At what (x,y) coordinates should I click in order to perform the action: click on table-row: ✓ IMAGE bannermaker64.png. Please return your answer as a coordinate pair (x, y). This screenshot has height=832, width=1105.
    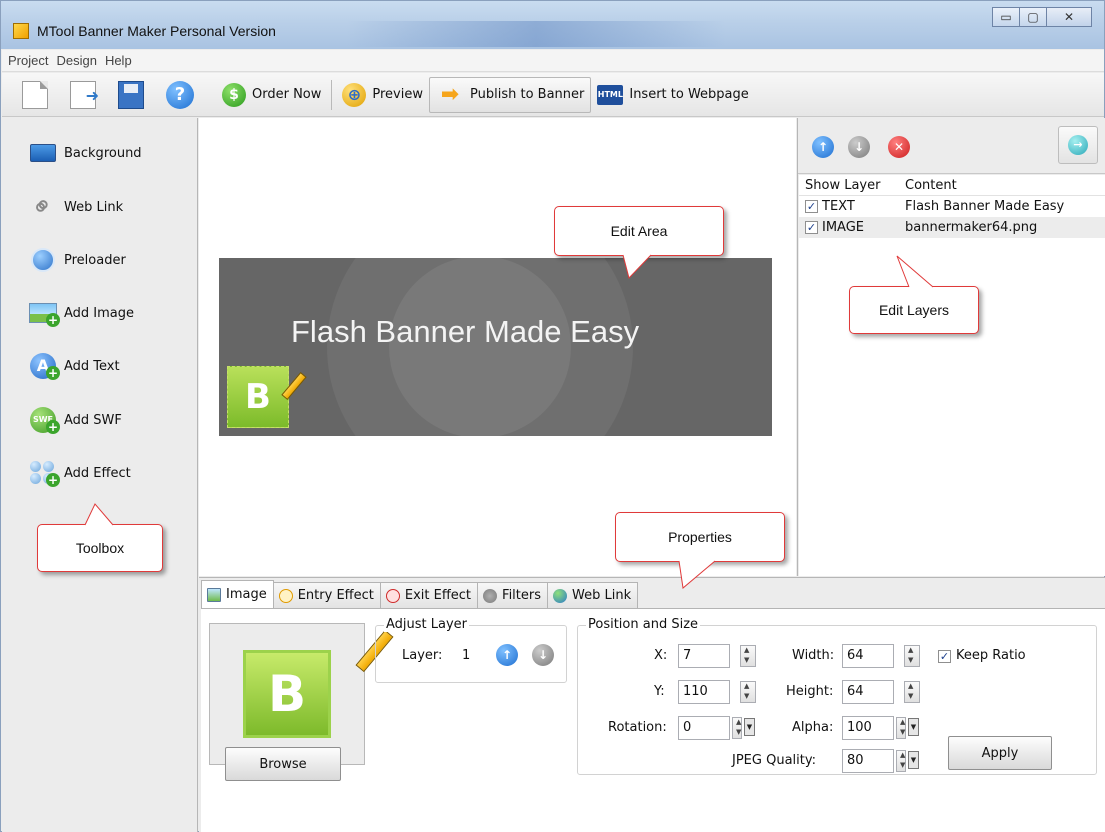
    Looking at the image, I should click on (952, 227).